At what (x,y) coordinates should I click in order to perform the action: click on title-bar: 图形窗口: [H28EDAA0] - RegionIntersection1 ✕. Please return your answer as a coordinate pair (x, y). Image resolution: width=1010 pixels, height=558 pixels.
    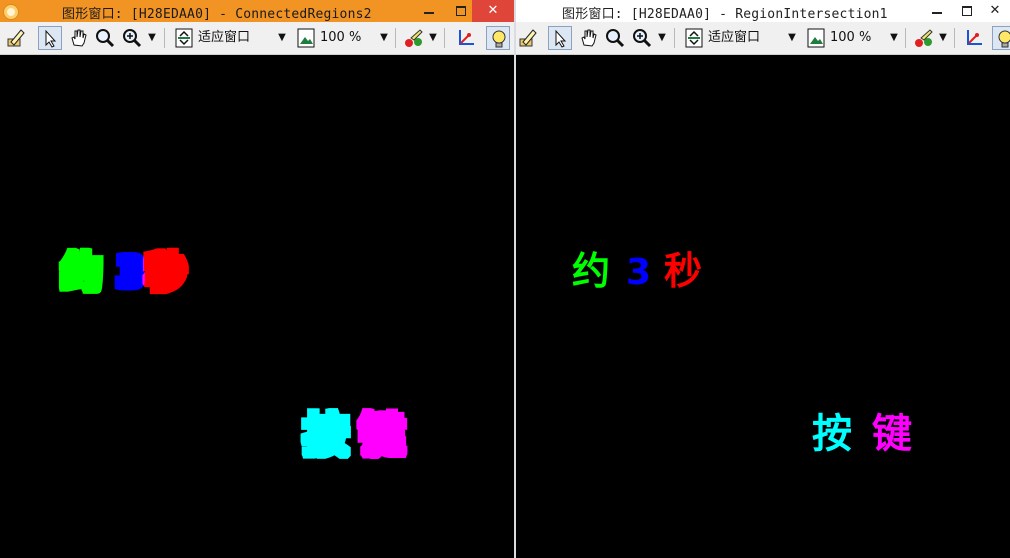
    Looking at the image, I should click on (763, 11).